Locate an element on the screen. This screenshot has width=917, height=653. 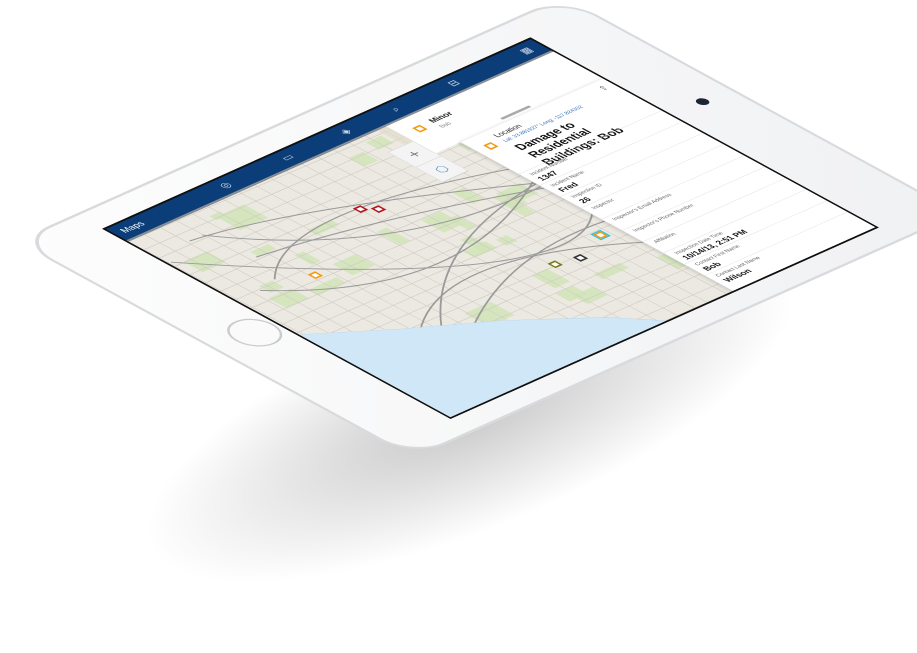
basemap-icon: ◎ is located at coordinates (225, 185).